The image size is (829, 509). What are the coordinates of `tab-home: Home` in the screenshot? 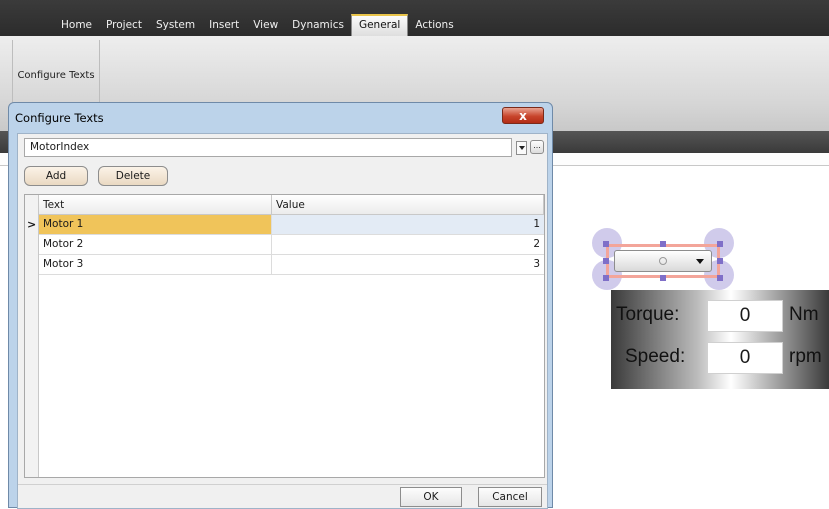 It's located at (76, 25).